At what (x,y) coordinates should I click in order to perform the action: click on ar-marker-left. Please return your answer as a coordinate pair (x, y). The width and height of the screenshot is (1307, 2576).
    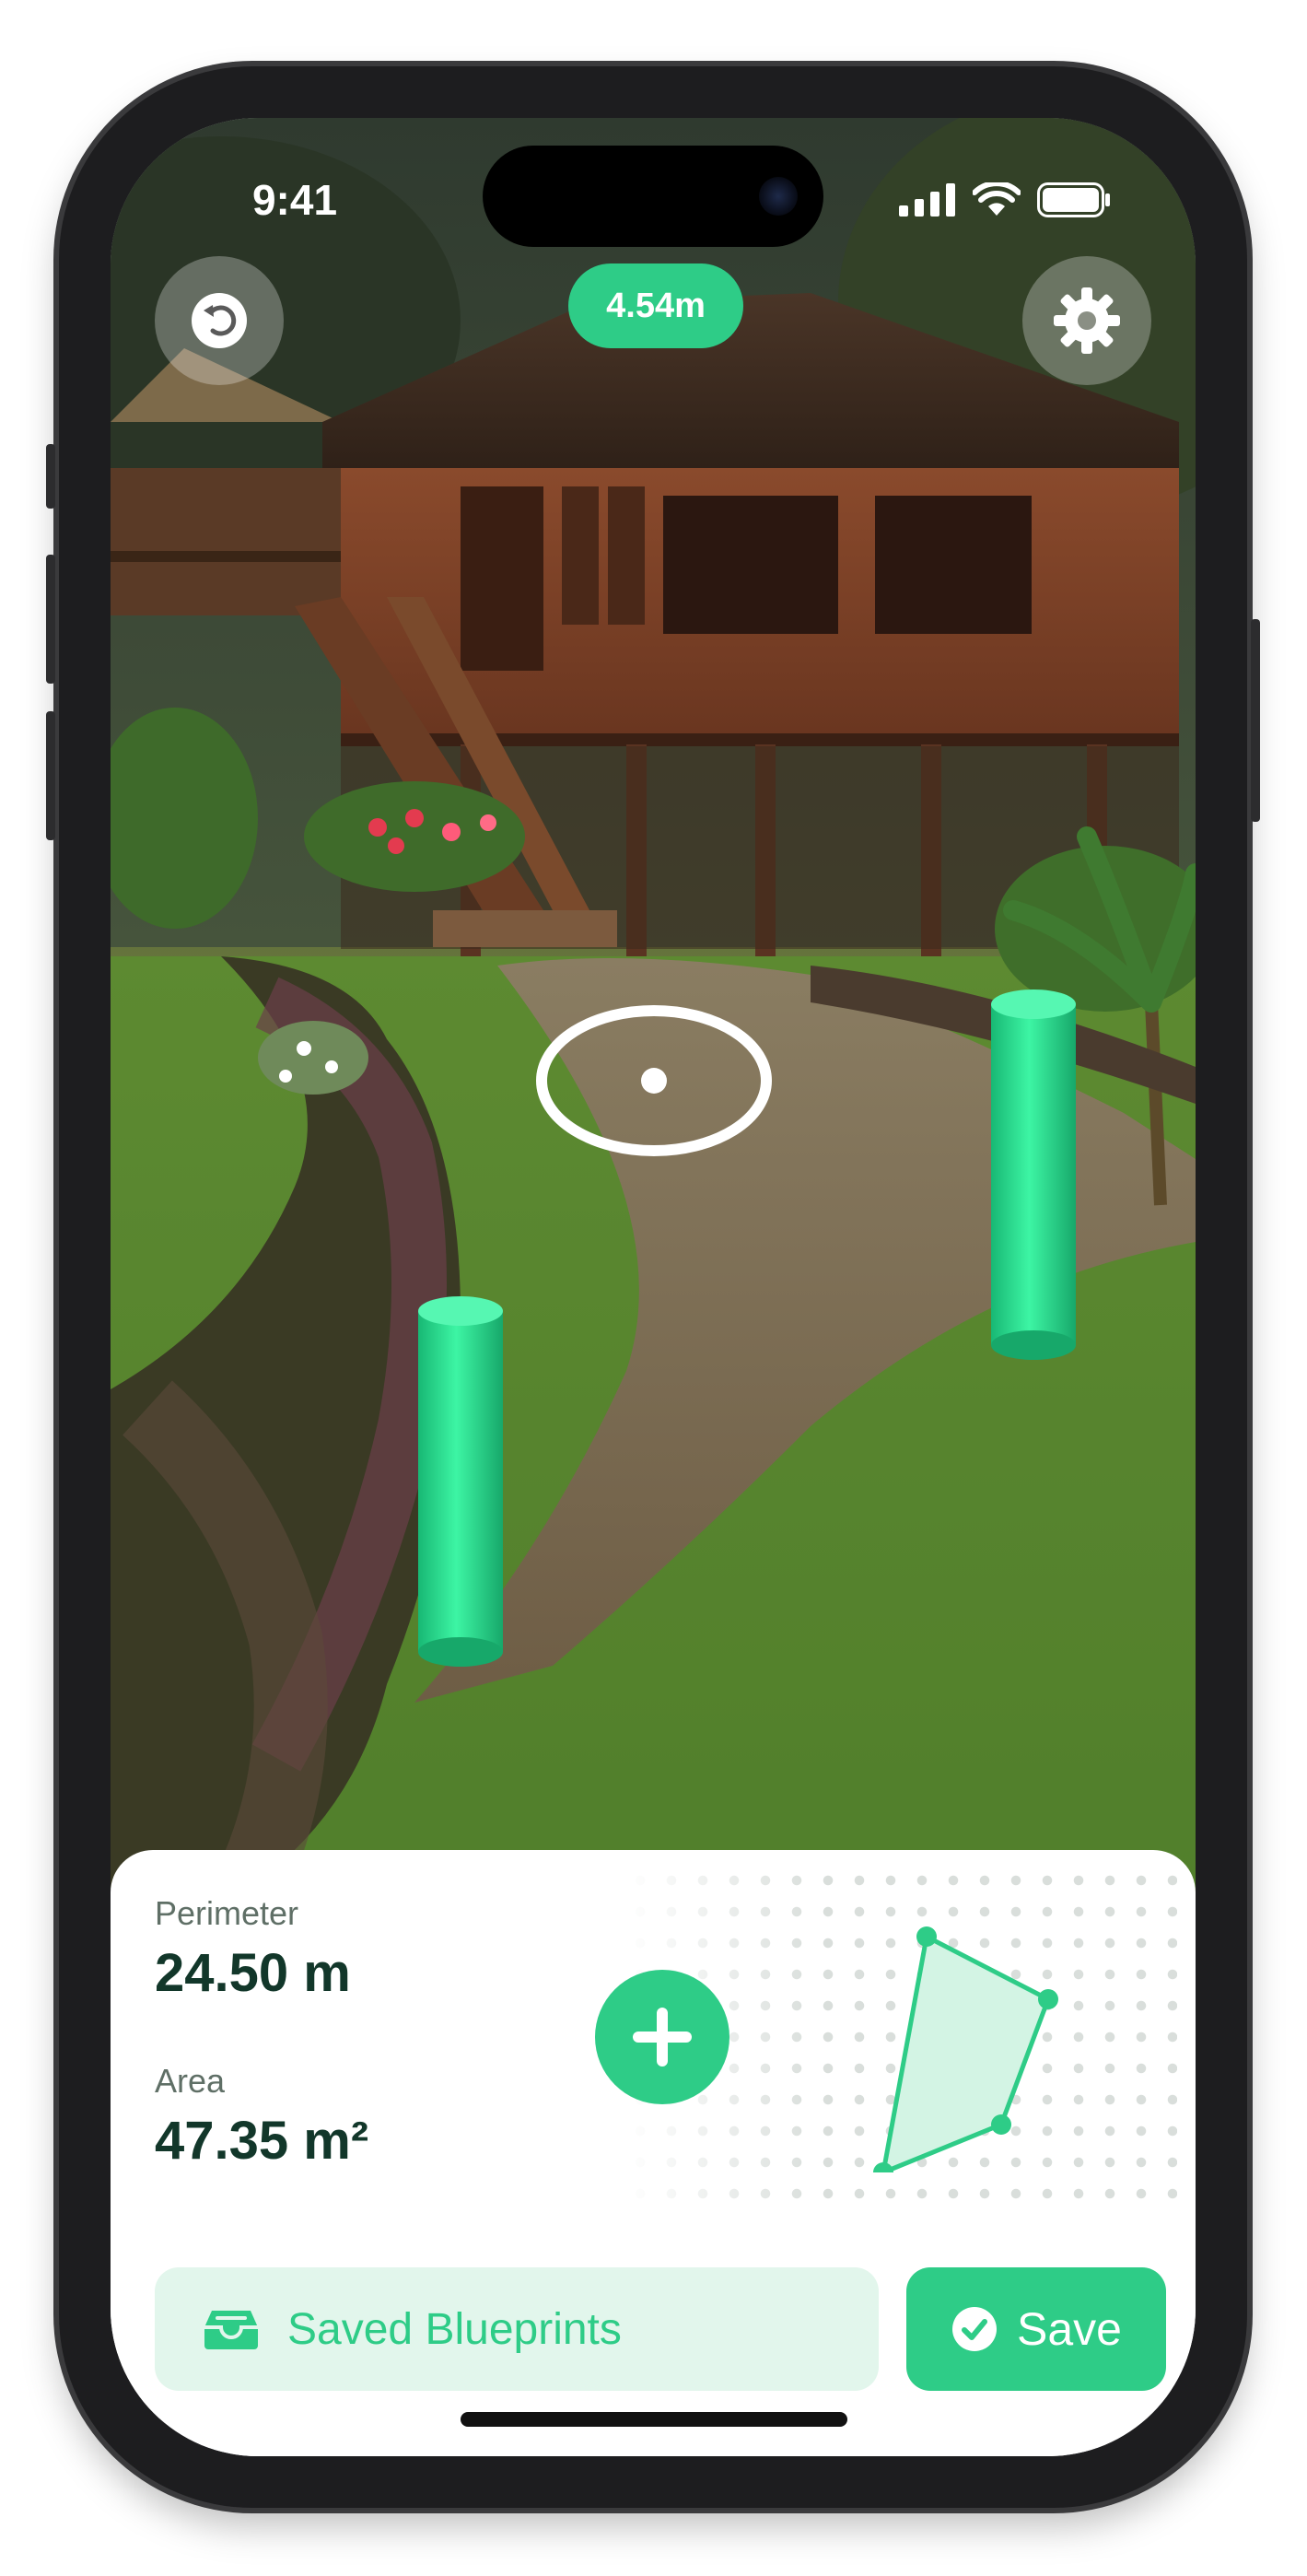
    Looking at the image, I should click on (461, 1481).